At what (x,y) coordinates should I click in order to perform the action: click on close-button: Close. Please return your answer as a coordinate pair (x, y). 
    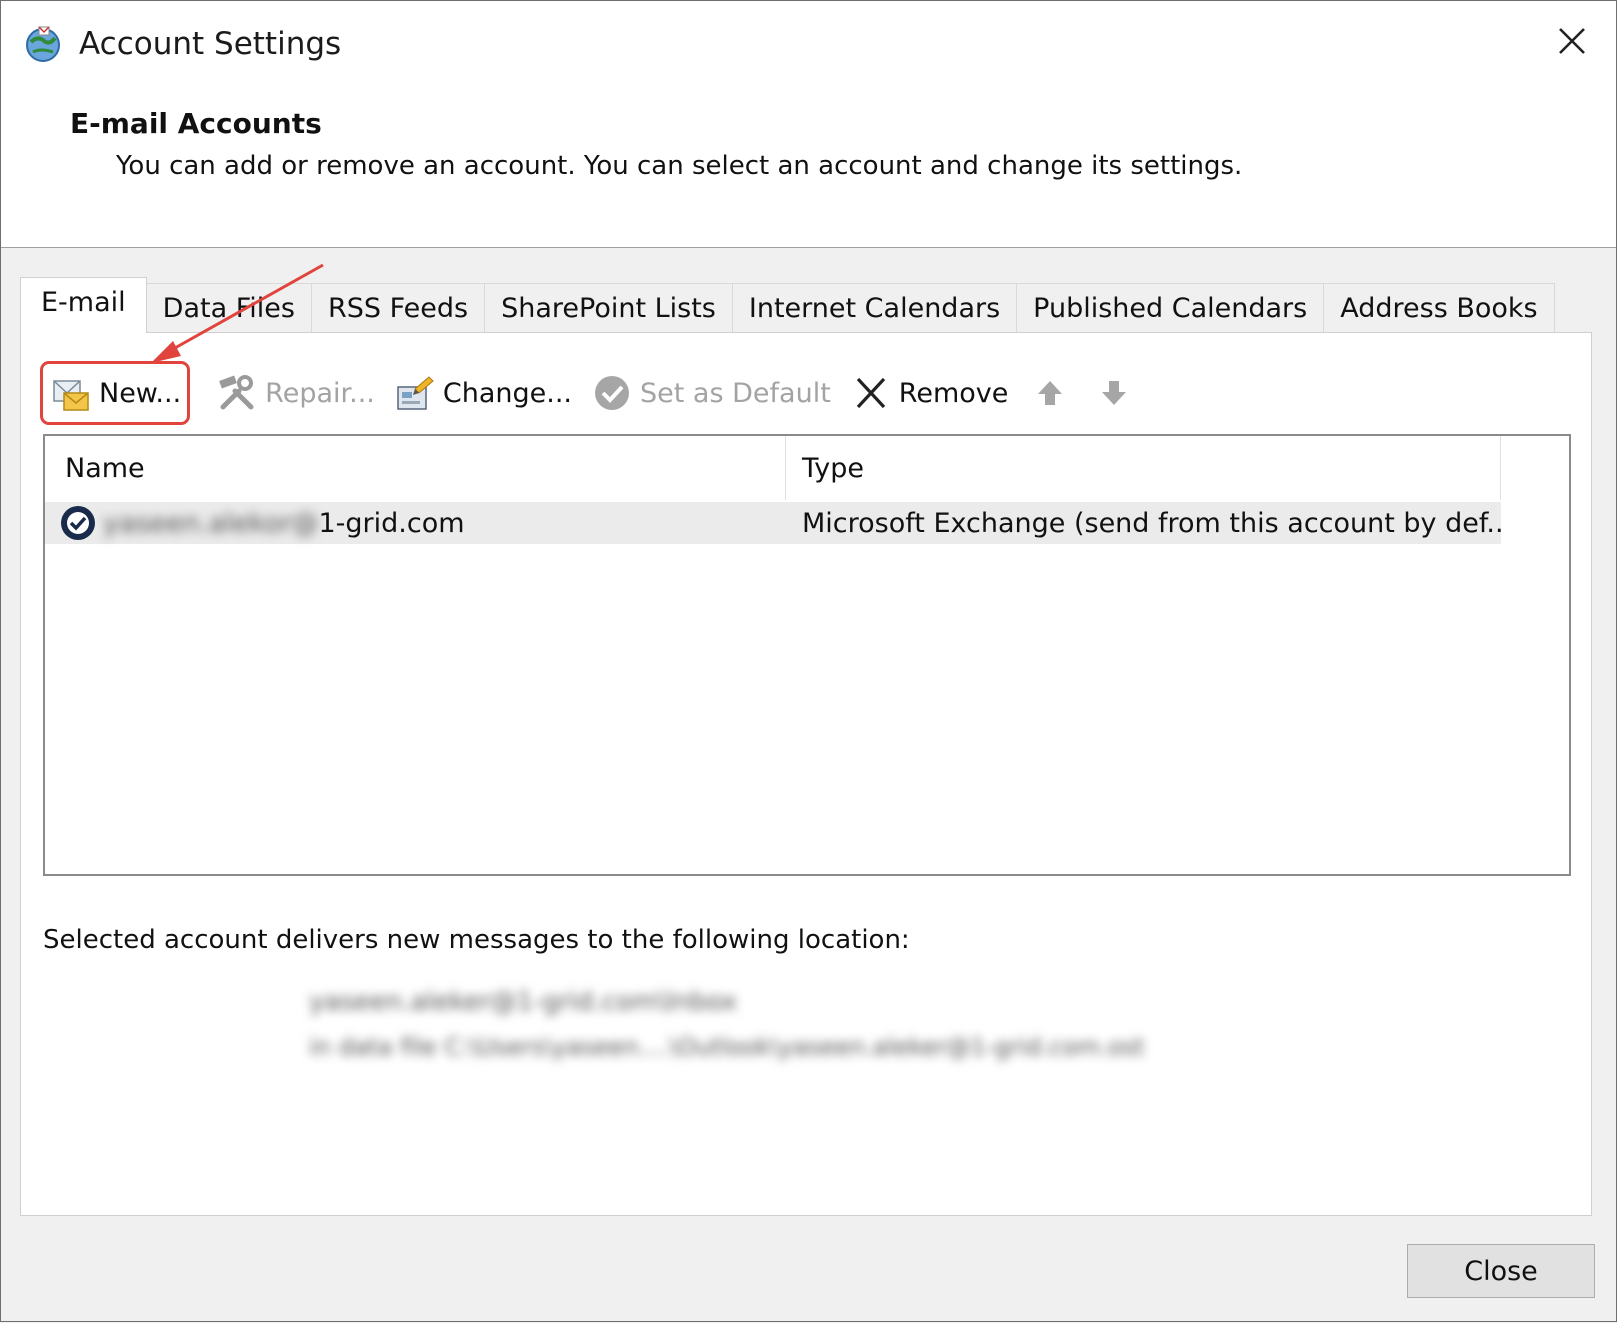
    Looking at the image, I should click on (1501, 1271).